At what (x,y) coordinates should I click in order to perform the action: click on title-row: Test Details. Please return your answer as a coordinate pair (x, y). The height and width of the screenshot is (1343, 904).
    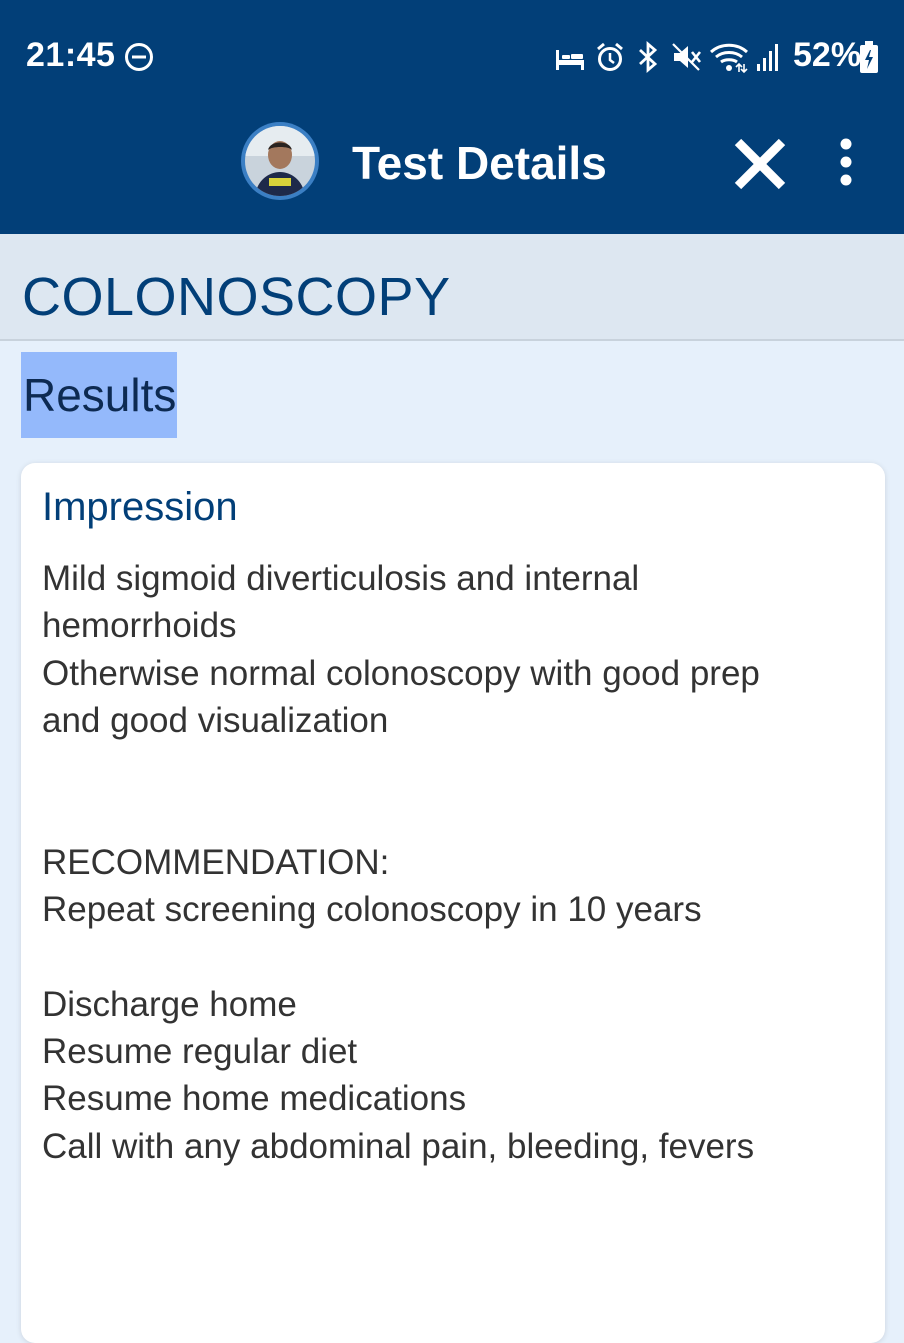
    Looking at the image, I should click on (452, 172).